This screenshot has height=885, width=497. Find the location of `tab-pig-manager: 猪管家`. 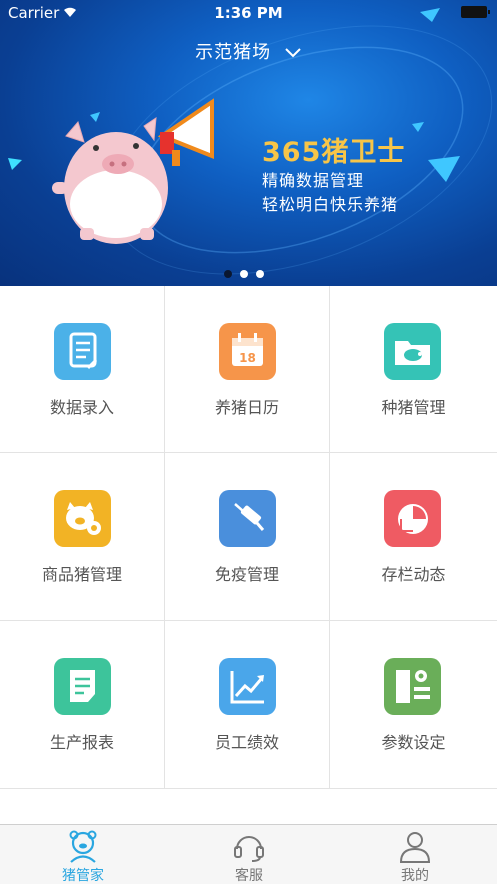

tab-pig-manager: 猪管家 is located at coordinates (83, 854).